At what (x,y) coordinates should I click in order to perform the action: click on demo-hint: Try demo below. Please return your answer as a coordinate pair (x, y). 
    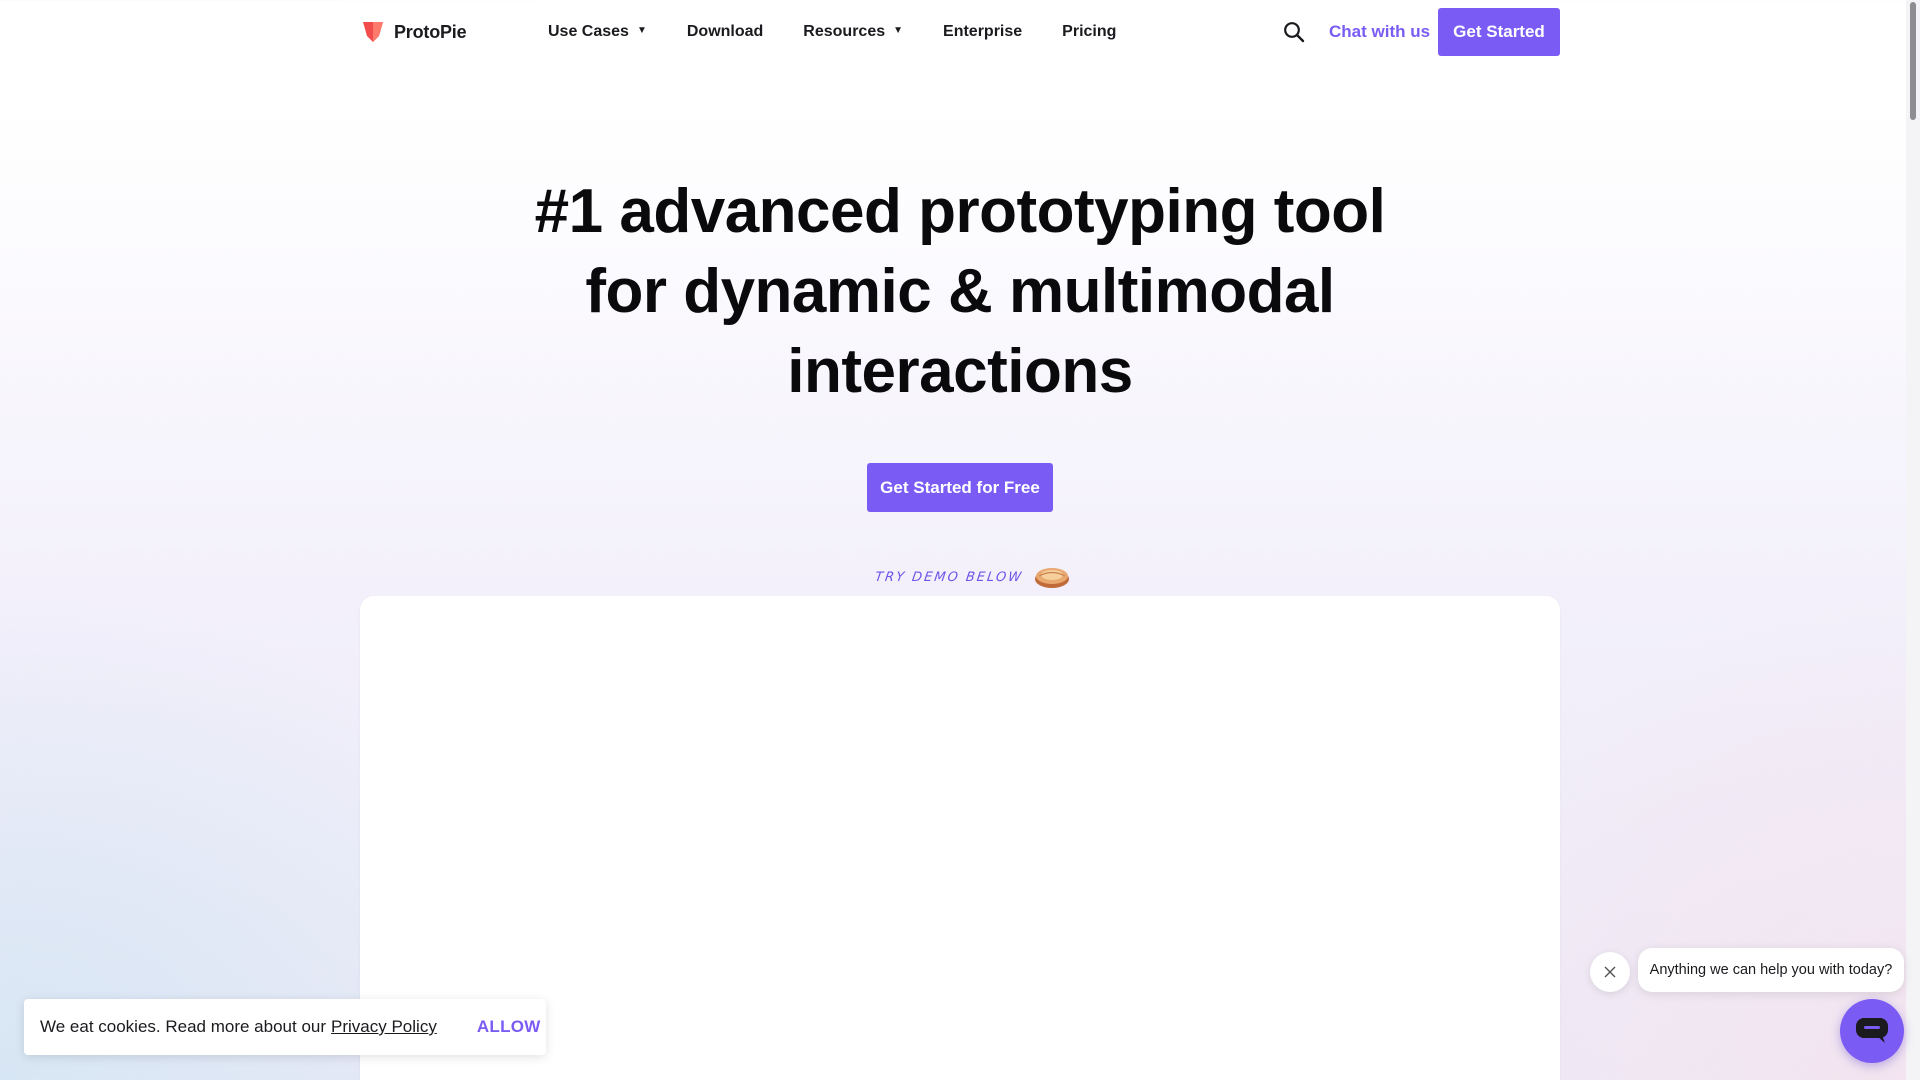
    Looking at the image, I should click on (972, 577).